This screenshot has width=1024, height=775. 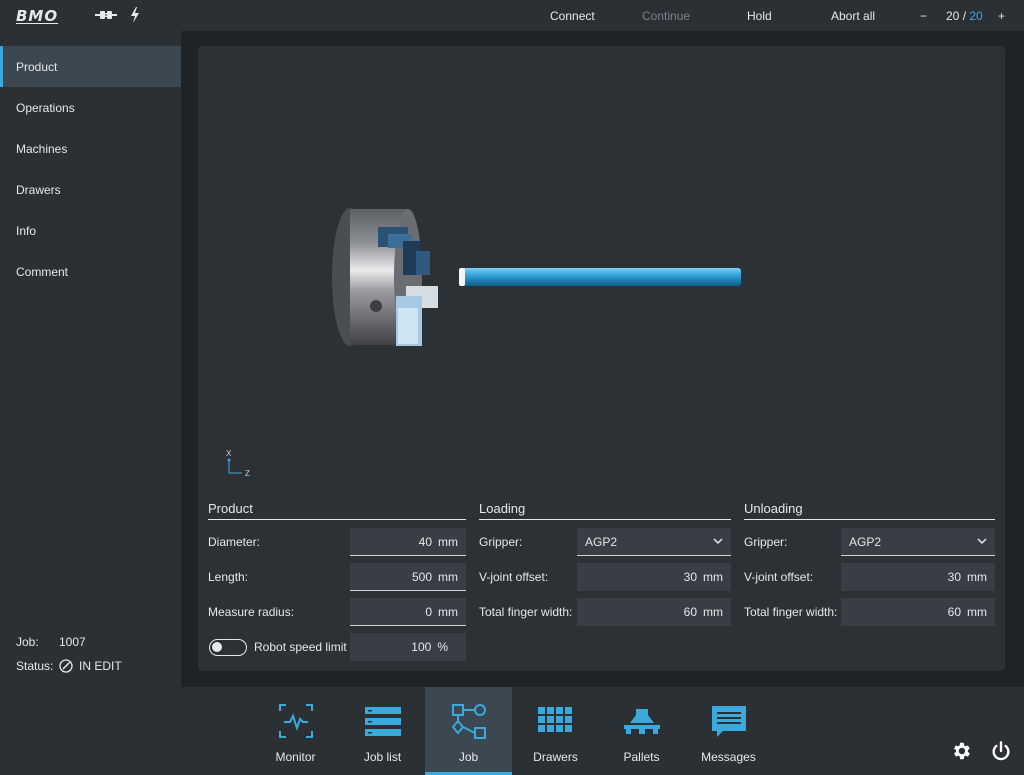 I want to click on counter-decrement-button: −, so click(x=923, y=16).